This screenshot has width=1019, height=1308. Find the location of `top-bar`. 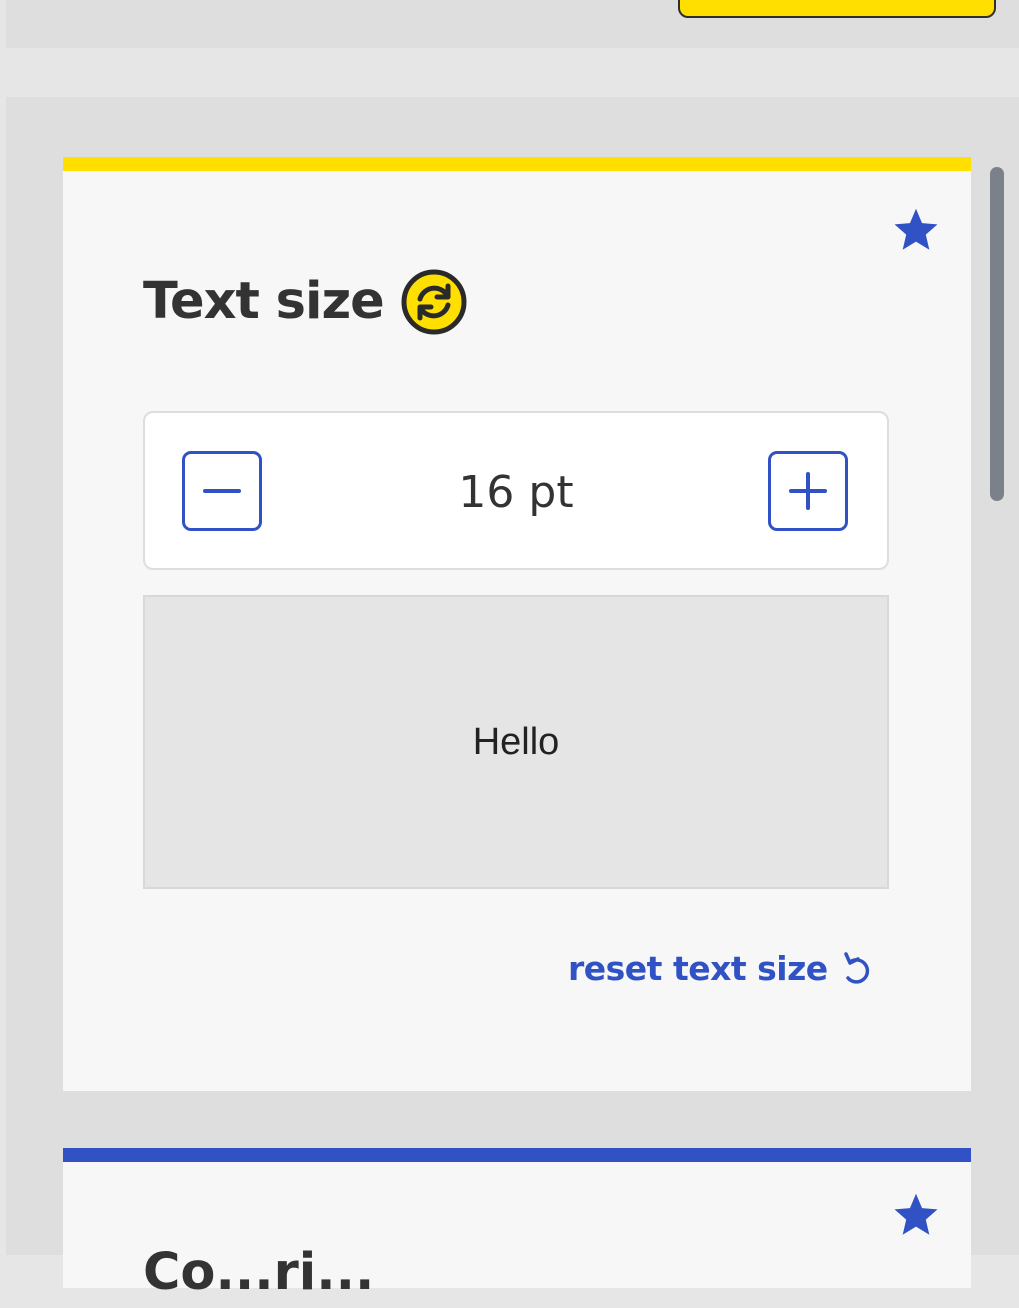

top-bar is located at coordinates (512, 24).